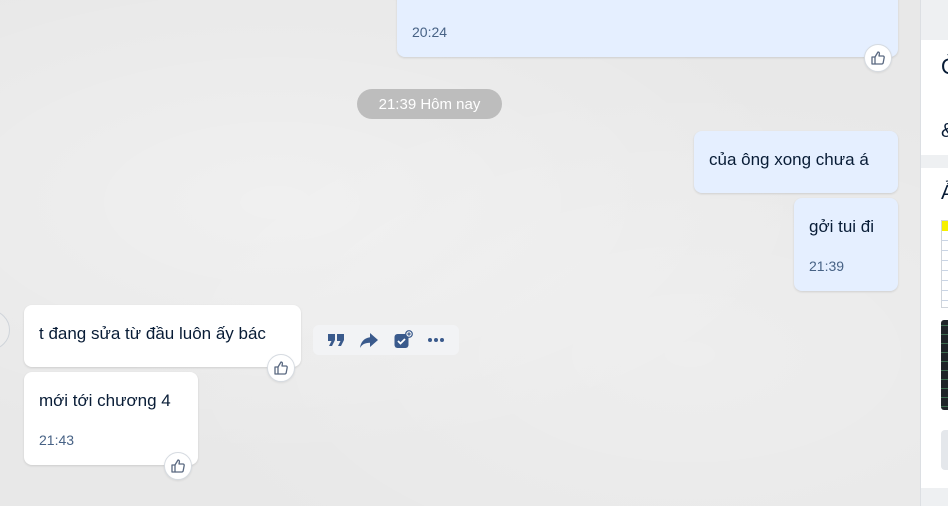  Describe the element at coordinates (152, 333) in the screenshot. I see `message-text: t đang sửa từ đầu luôn ấy bác` at that location.